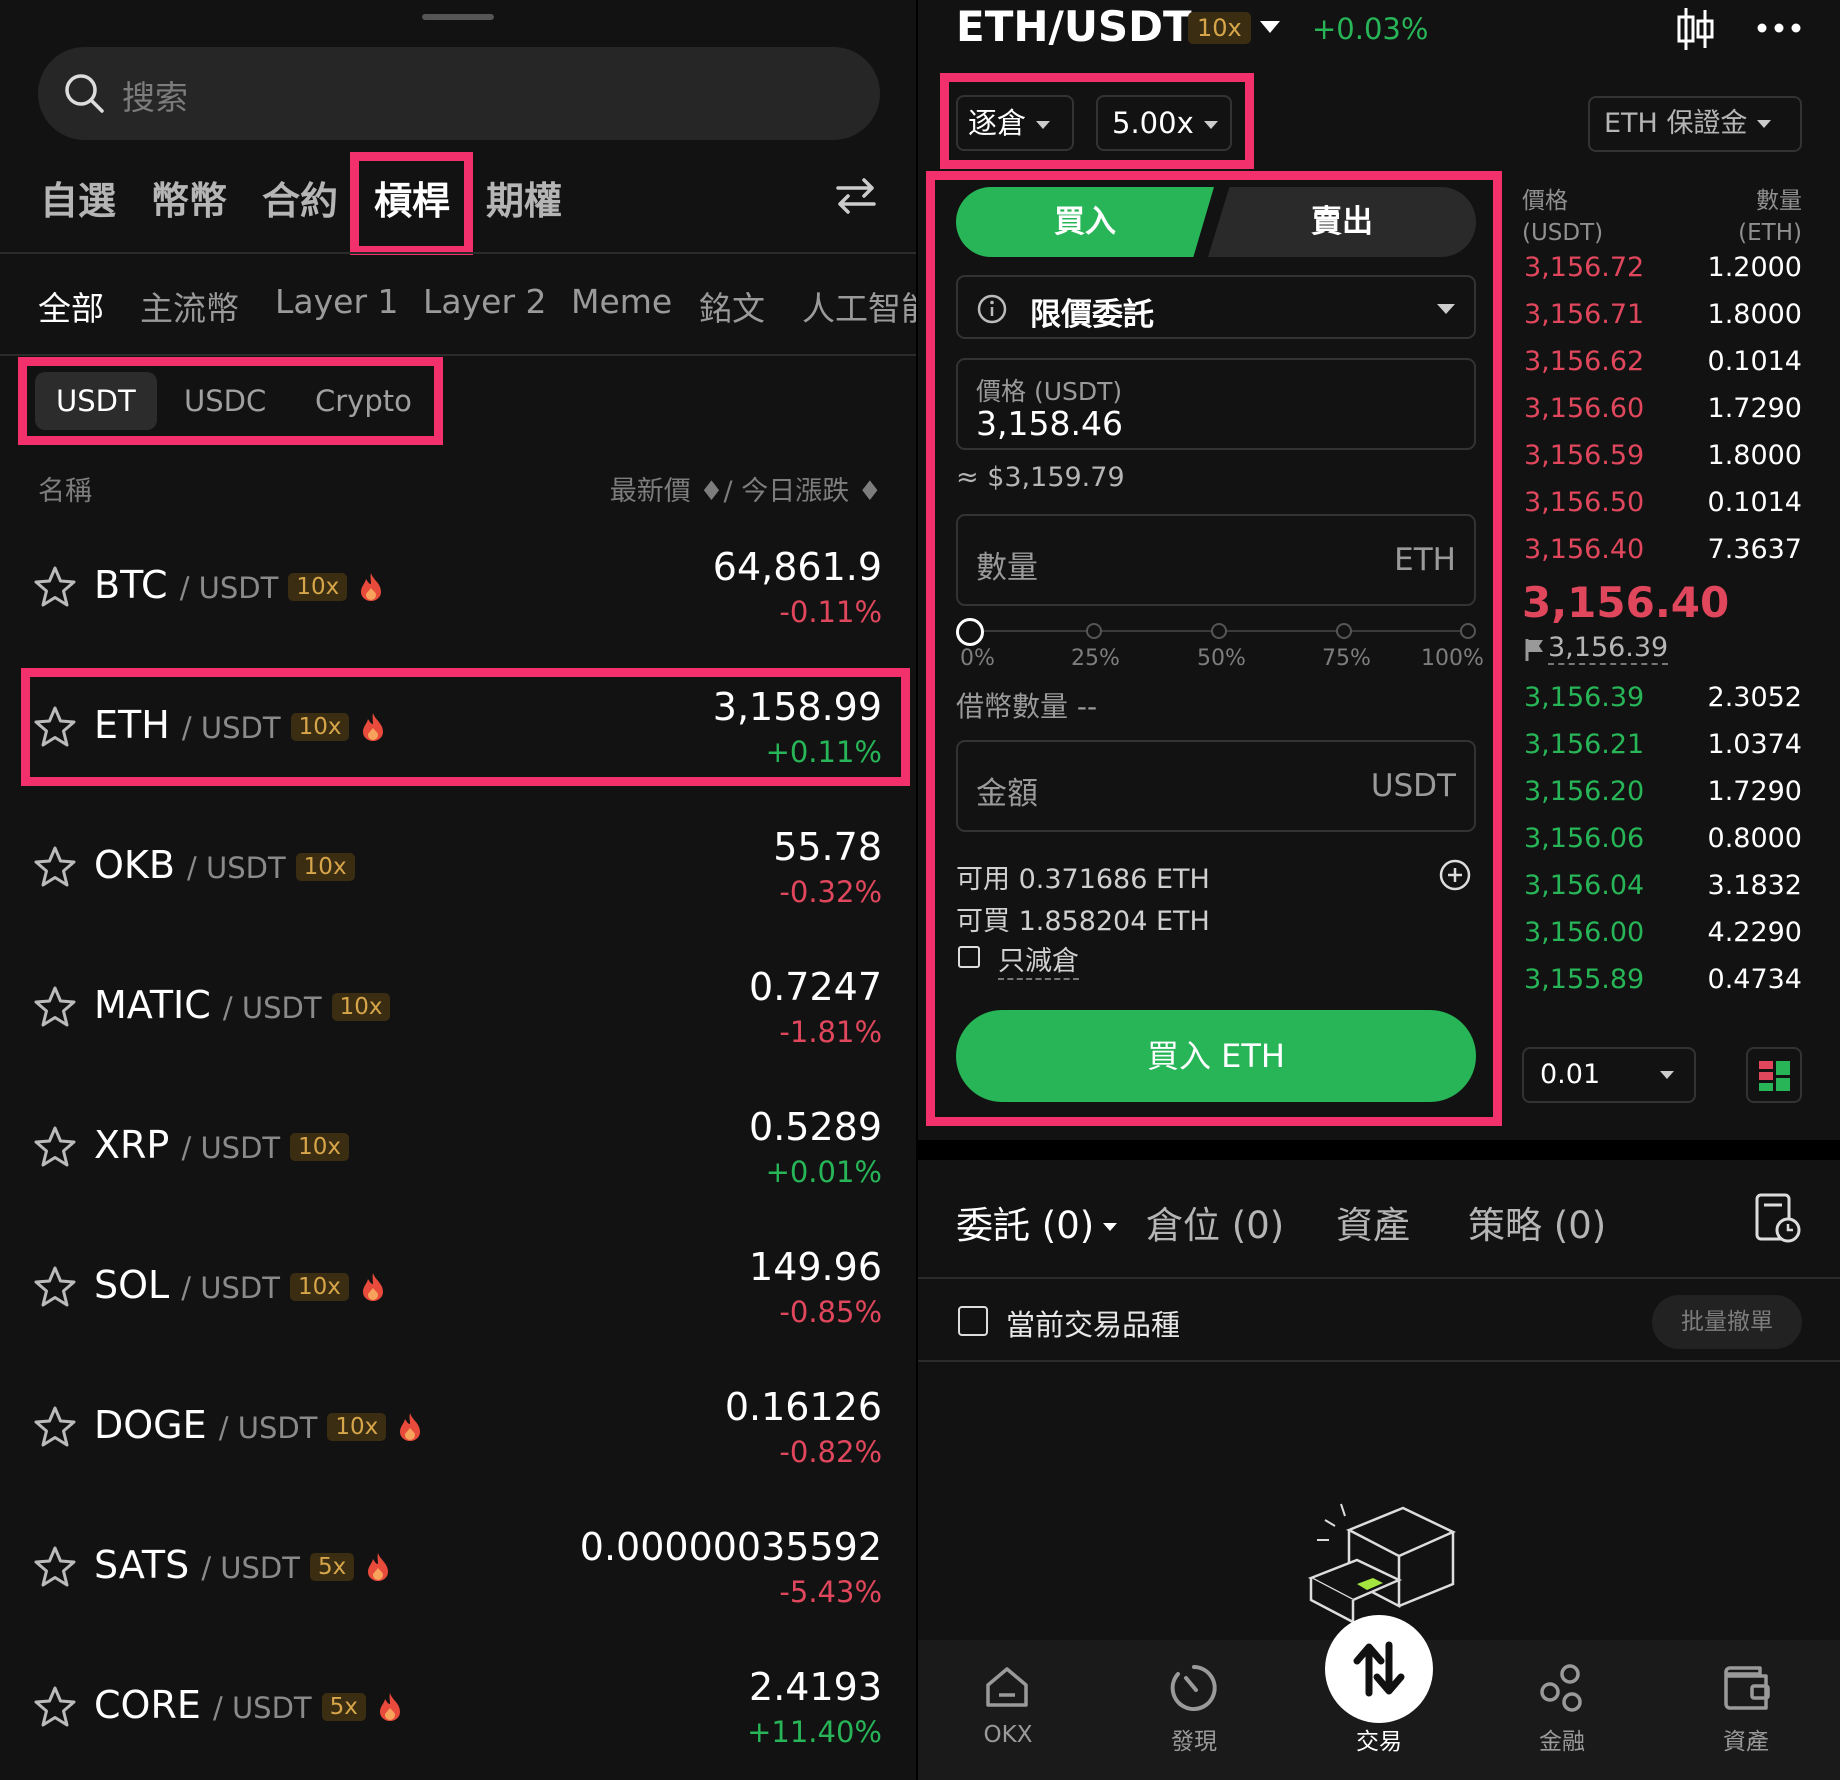 This screenshot has height=1780, width=1840. I want to click on market-row-core: CORE / USDT 5x 2.4193 +11.40%, so click(458, 1712).